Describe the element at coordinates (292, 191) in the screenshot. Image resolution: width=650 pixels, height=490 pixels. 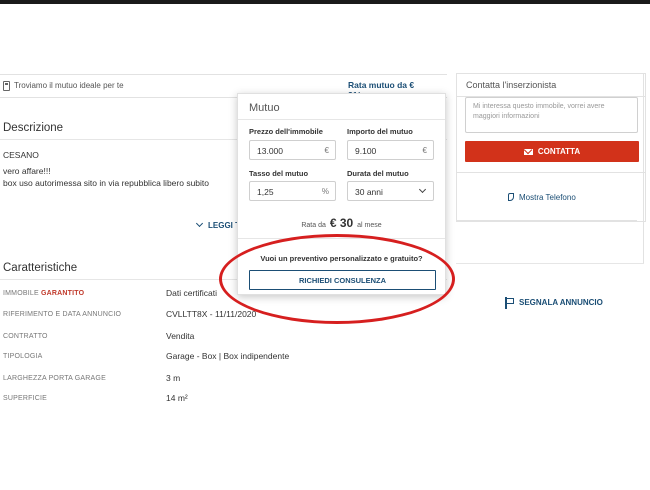
I see `tasso-input: 1,25 %` at that location.